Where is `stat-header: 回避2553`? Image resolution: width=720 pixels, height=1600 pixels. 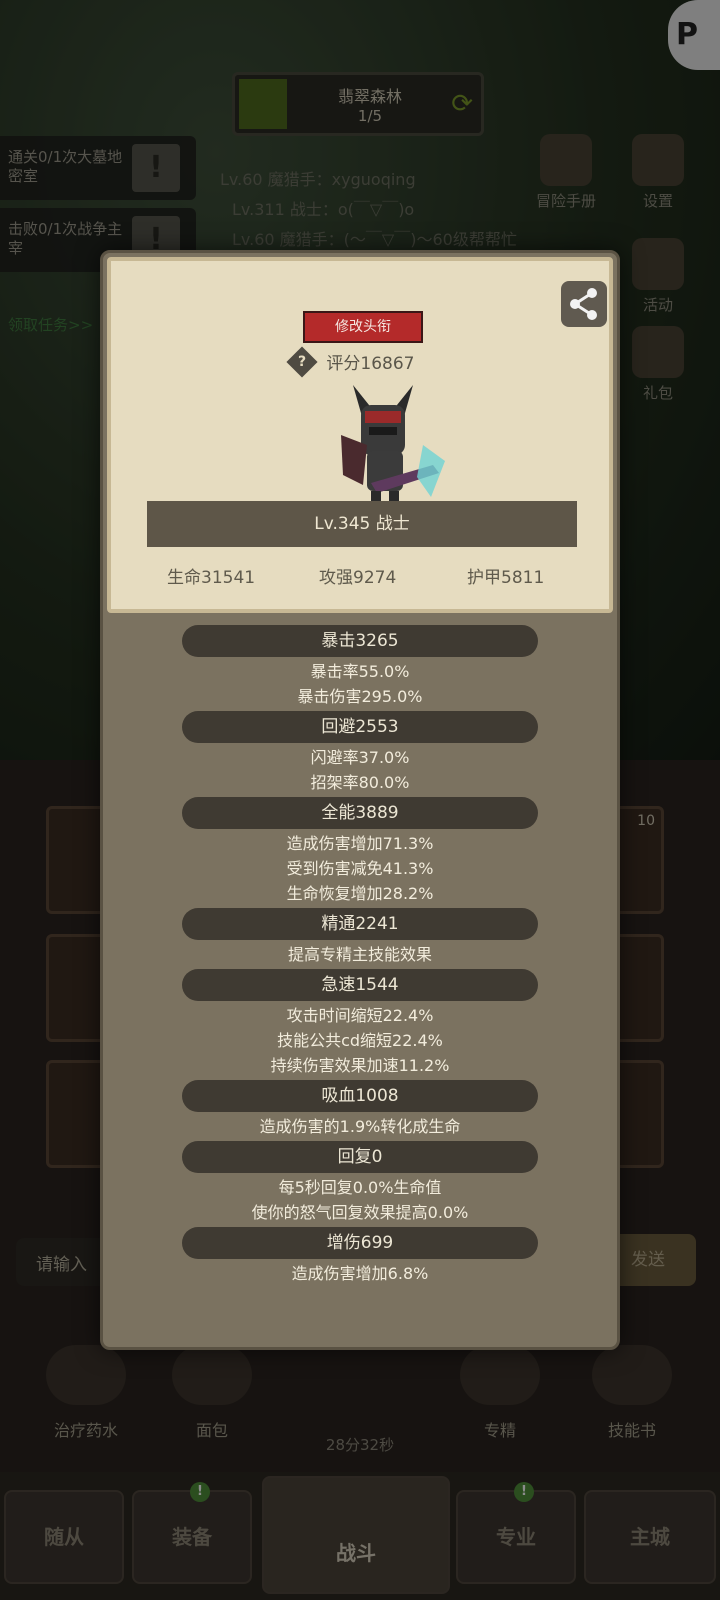
stat-header: 回避2553 is located at coordinates (360, 727).